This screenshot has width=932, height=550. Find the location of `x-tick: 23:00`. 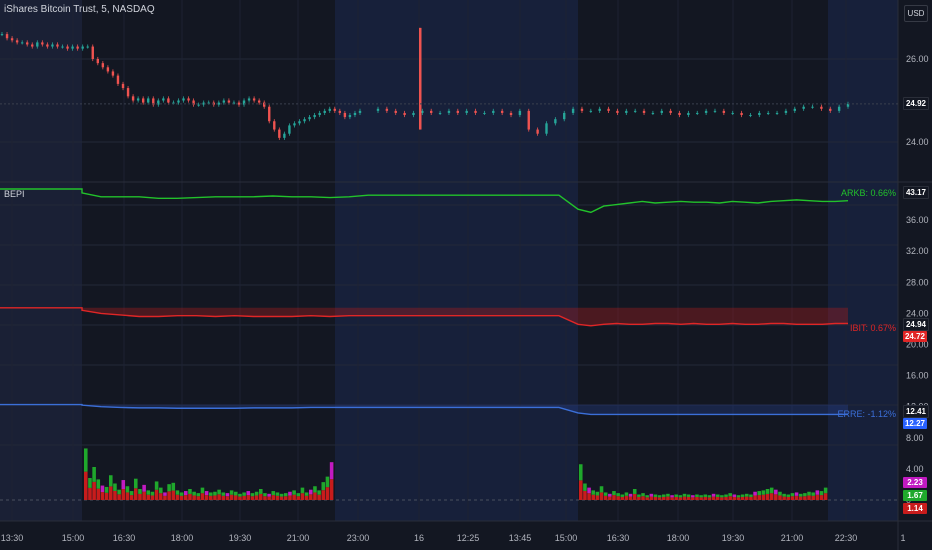

x-tick: 23:00 is located at coordinates (358, 538).